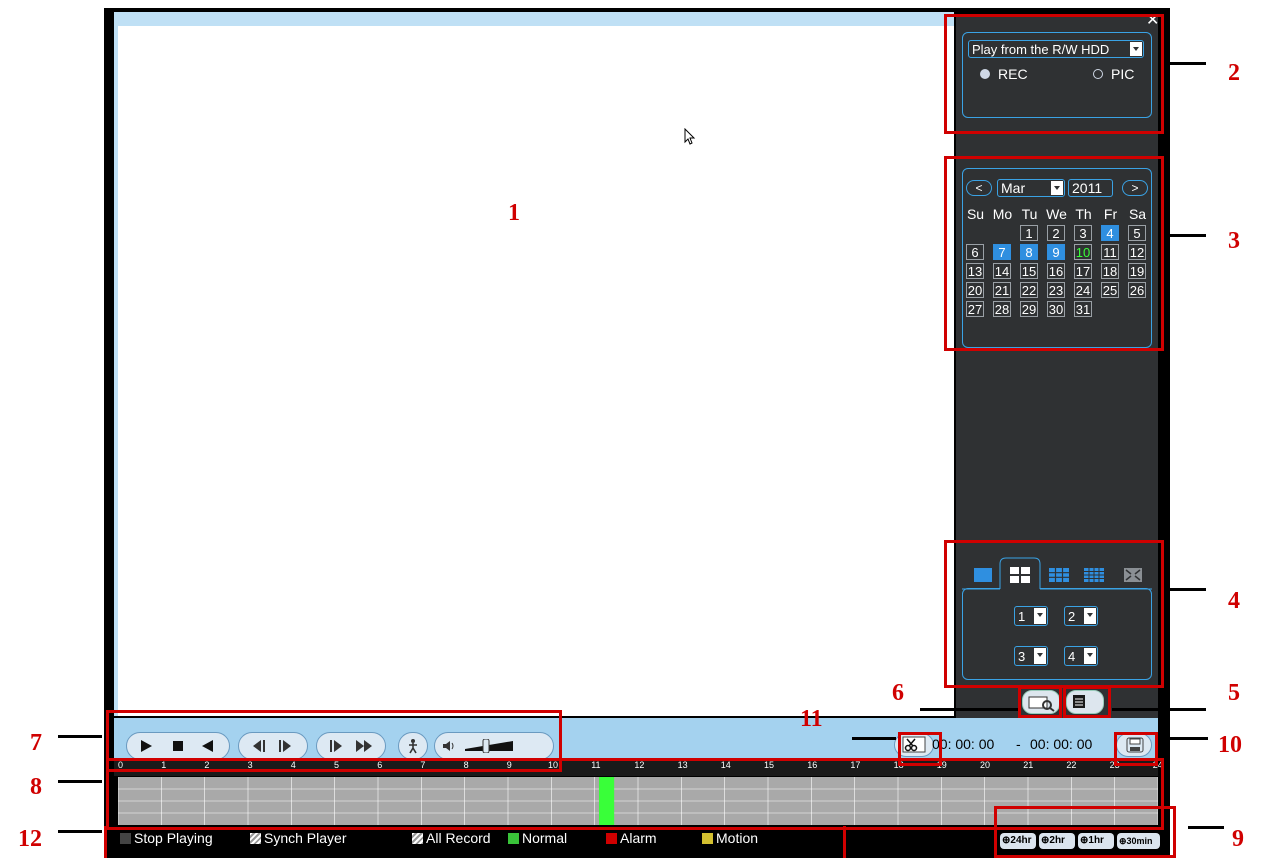 The width and height of the screenshot is (1267, 858). I want to click on callout-4: 4, so click(1234, 601).